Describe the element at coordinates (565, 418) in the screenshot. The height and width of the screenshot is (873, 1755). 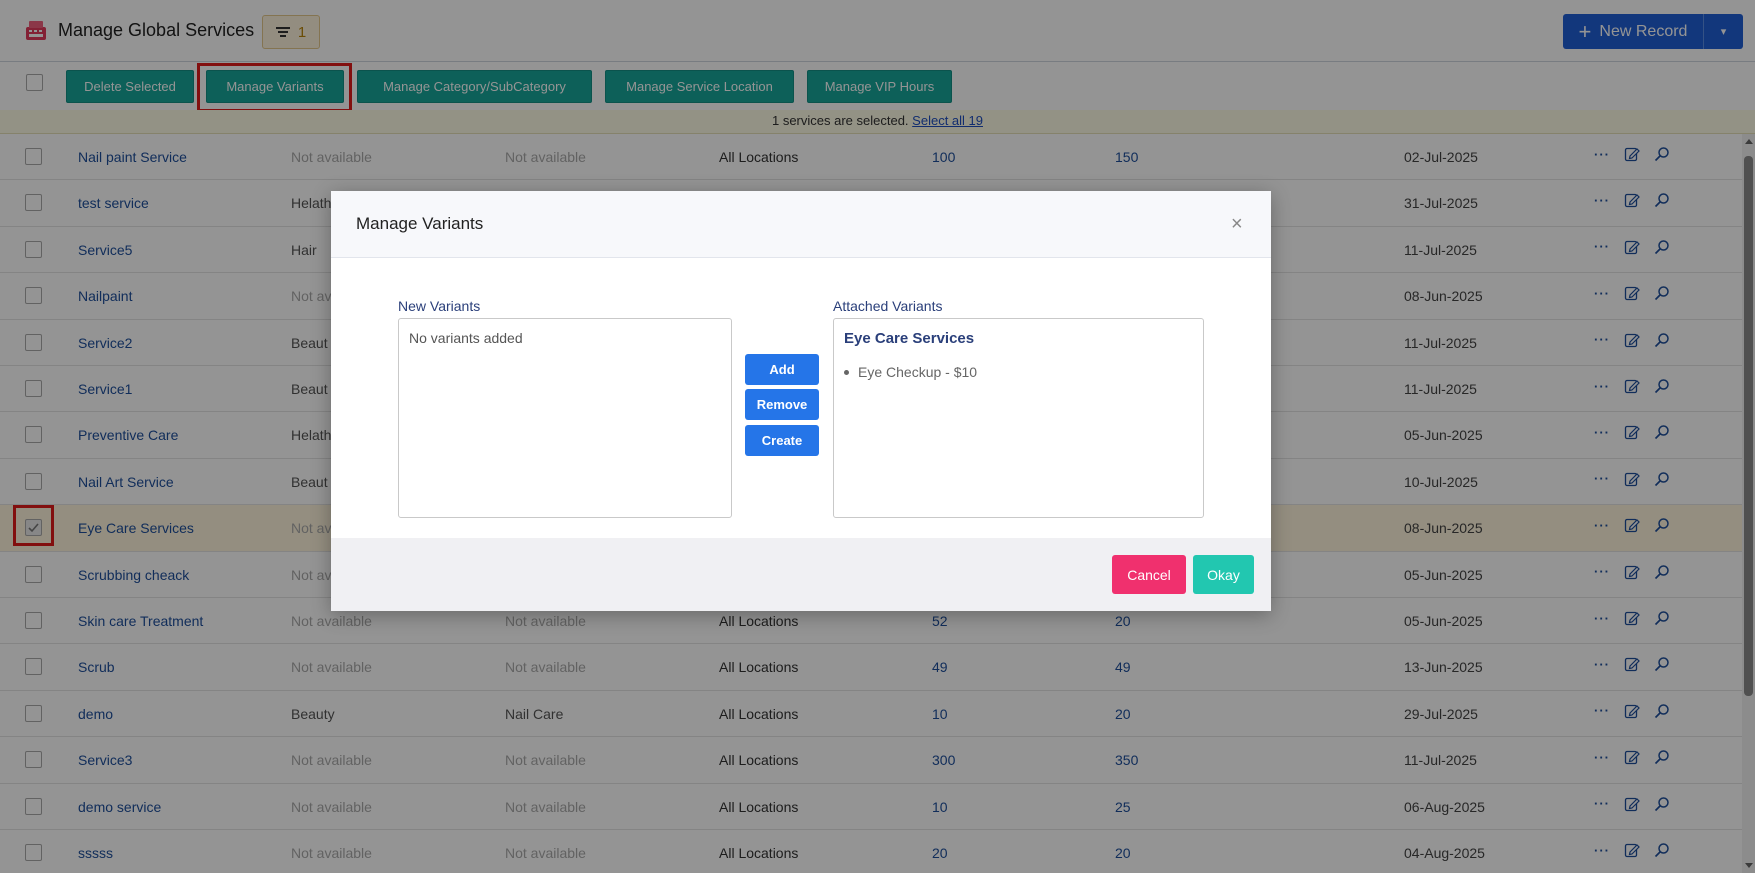
I see `new-variants-list: No variants added` at that location.